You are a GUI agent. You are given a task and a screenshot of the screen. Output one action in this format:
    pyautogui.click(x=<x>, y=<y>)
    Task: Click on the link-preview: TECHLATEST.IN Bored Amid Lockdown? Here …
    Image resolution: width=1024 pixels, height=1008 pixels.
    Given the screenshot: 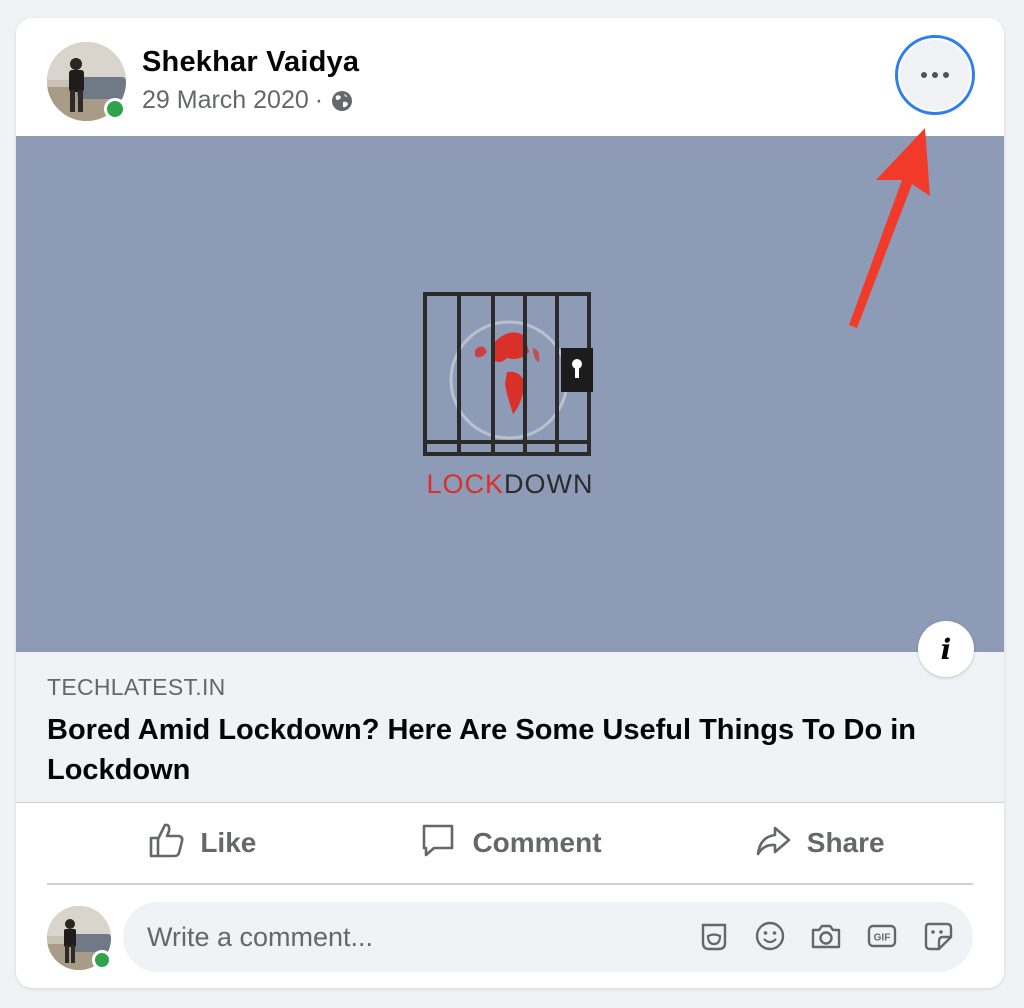 What is the action you would take?
    pyautogui.click(x=510, y=727)
    